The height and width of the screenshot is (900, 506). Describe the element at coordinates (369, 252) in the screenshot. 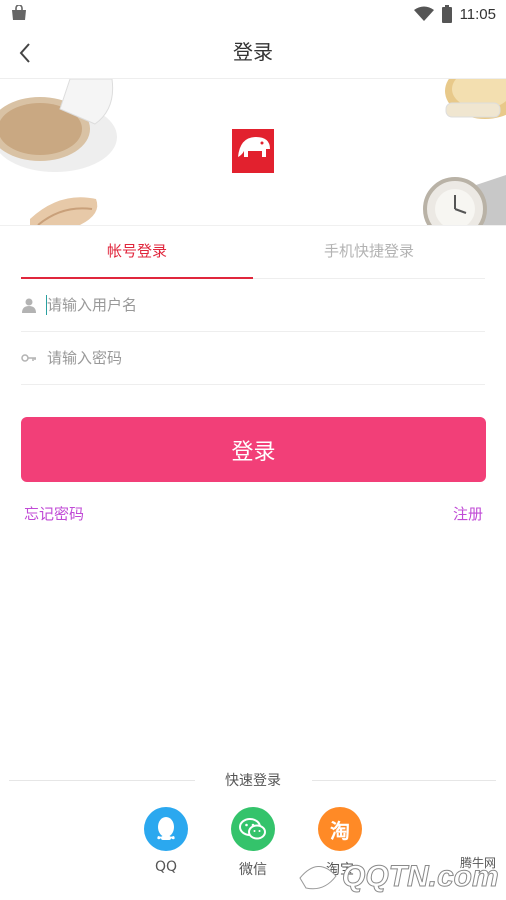

I see `tab-phone-login: 手机快捷登录` at that location.